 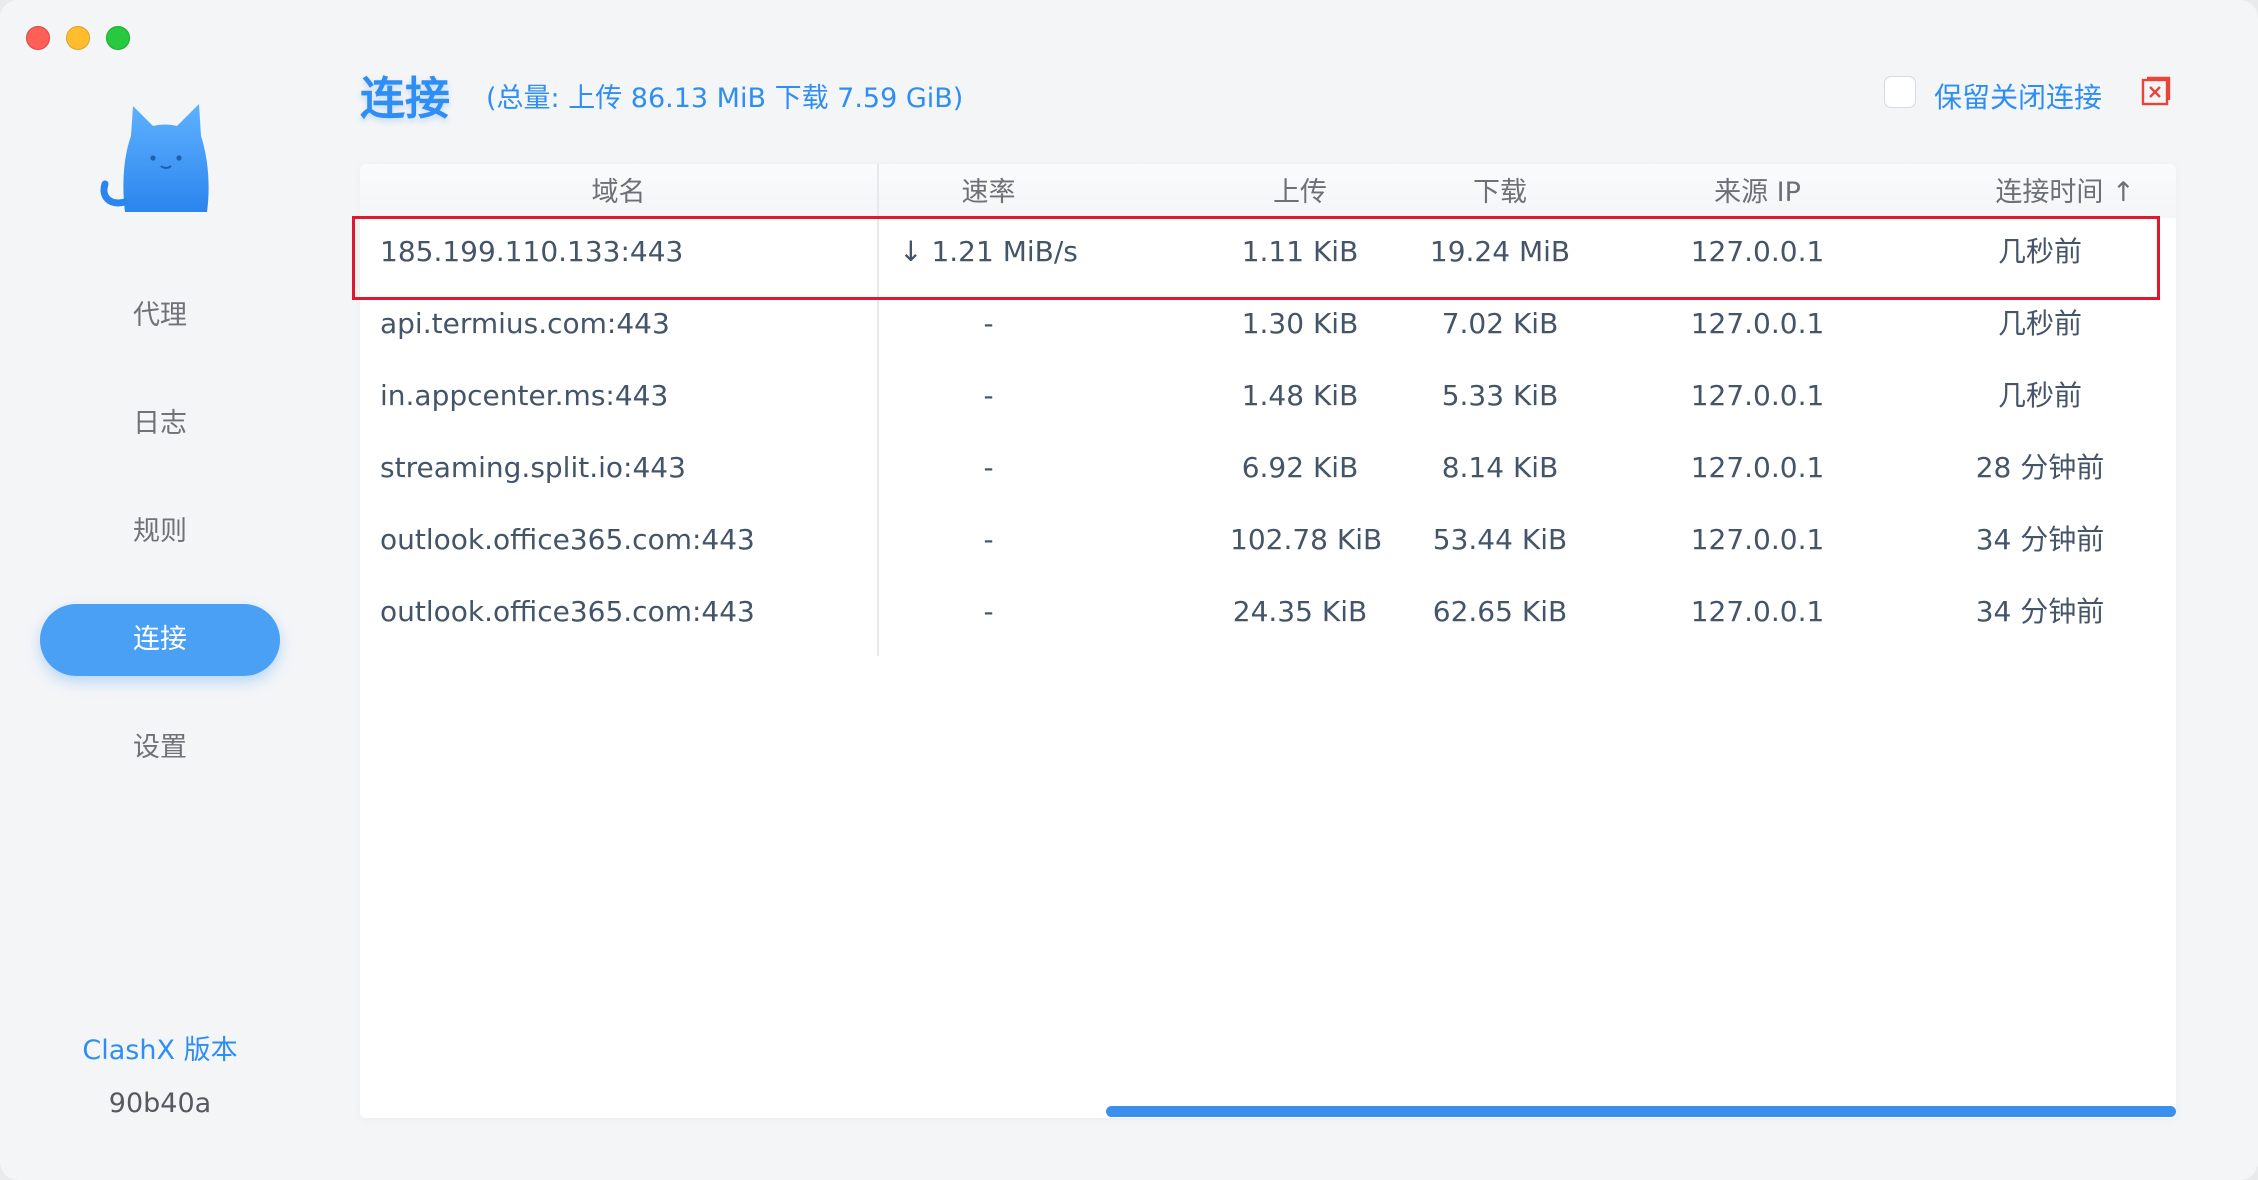 I want to click on cell-upload: 102.78 KiB, so click(x=1306, y=539).